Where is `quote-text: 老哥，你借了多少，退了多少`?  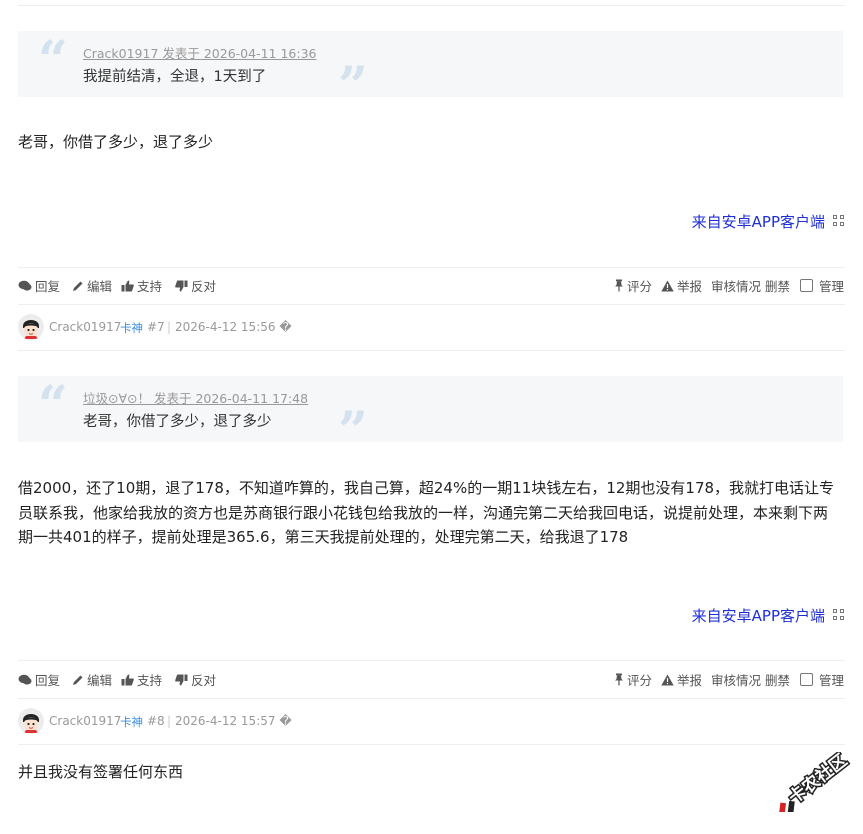 quote-text: 老哥，你借了多少，退了多少 is located at coordinates (177, 422).